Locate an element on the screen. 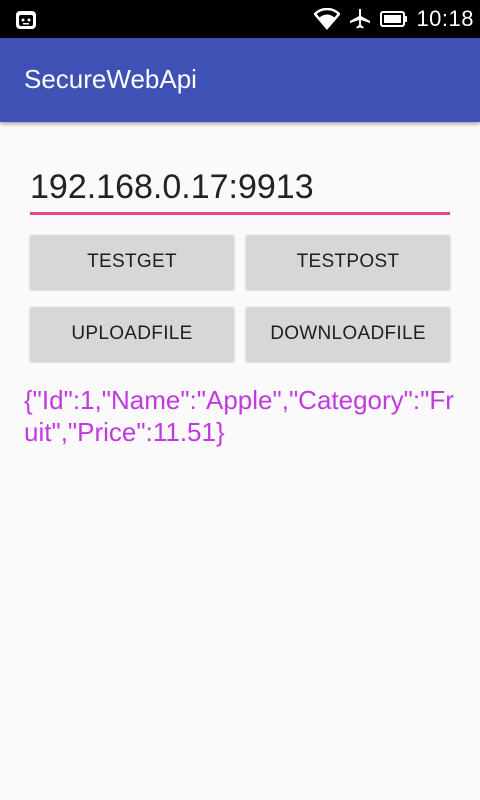 The height and width of the screenshot is (800, 480). status-clock: 10:18 is located at coordinates (445, 18).